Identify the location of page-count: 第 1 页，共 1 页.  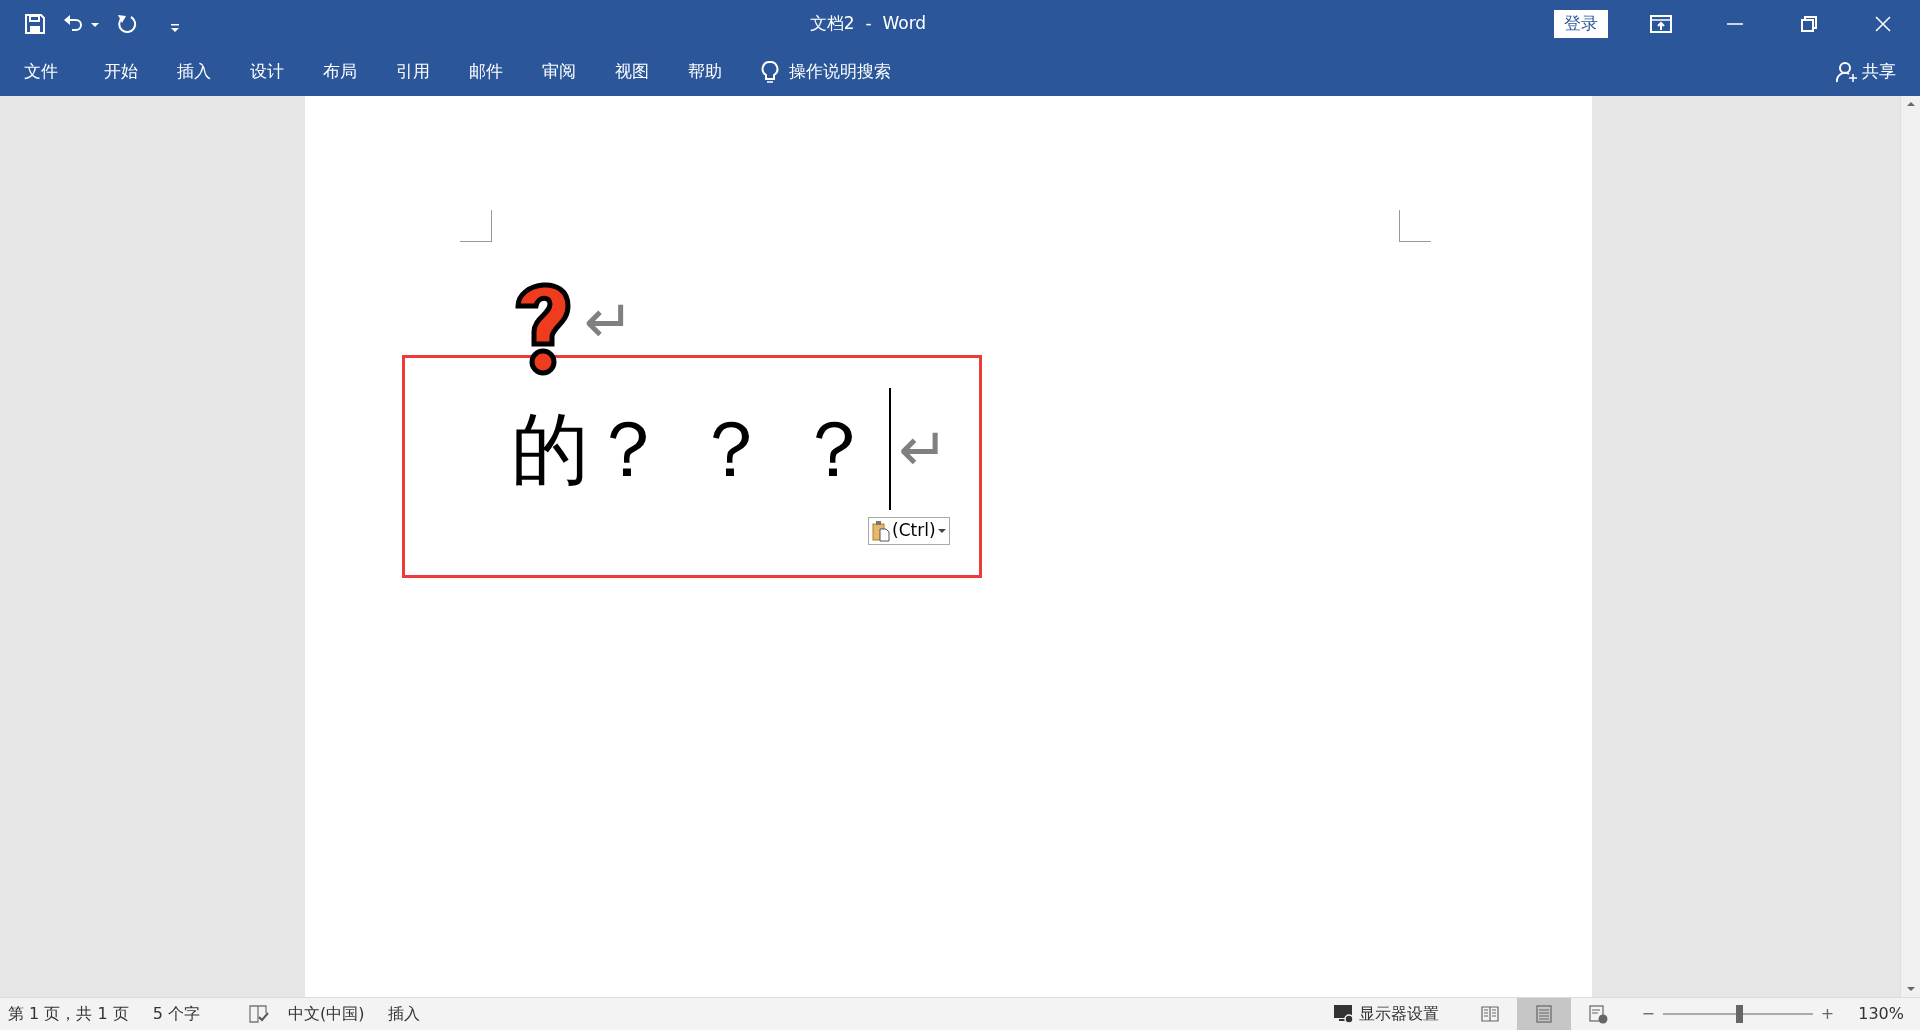
(68, 1014).